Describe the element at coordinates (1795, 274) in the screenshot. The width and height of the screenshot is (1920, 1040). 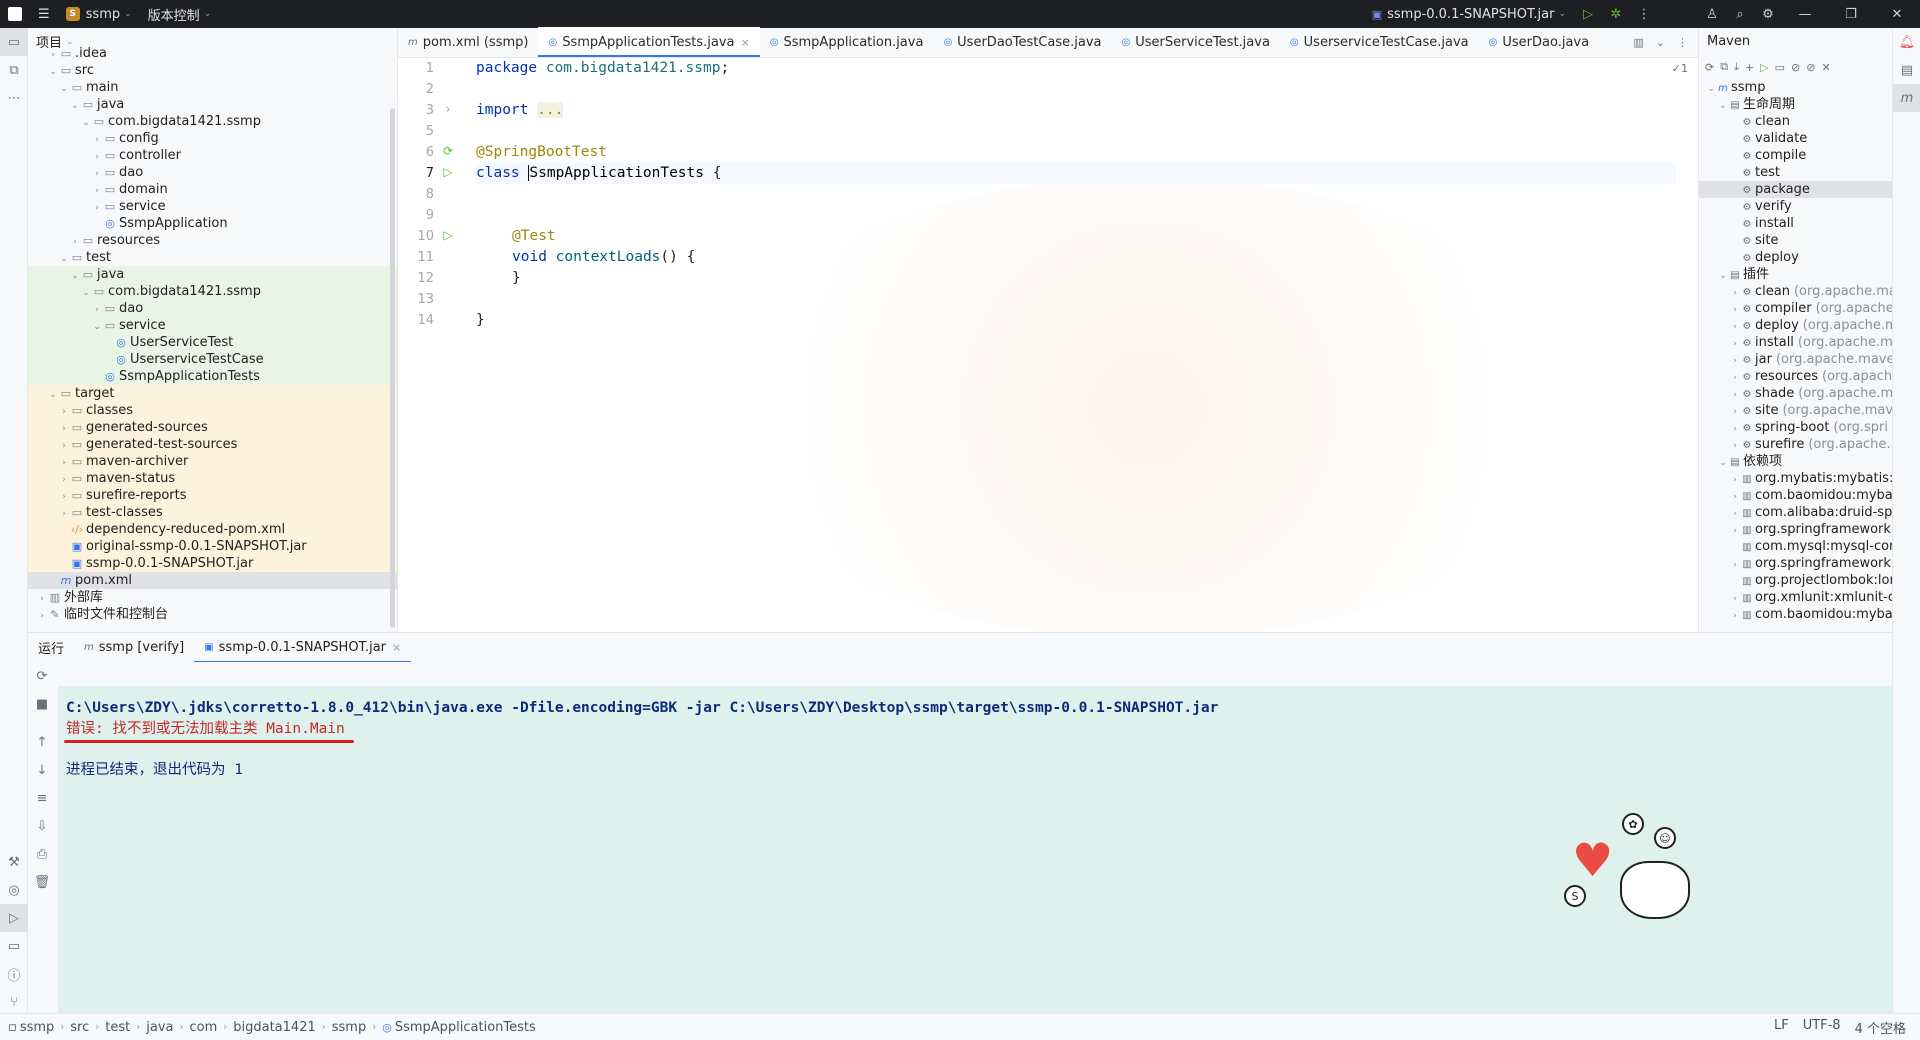
I see `maven-tree-item: ⌄ ▤ 插件` at that location.